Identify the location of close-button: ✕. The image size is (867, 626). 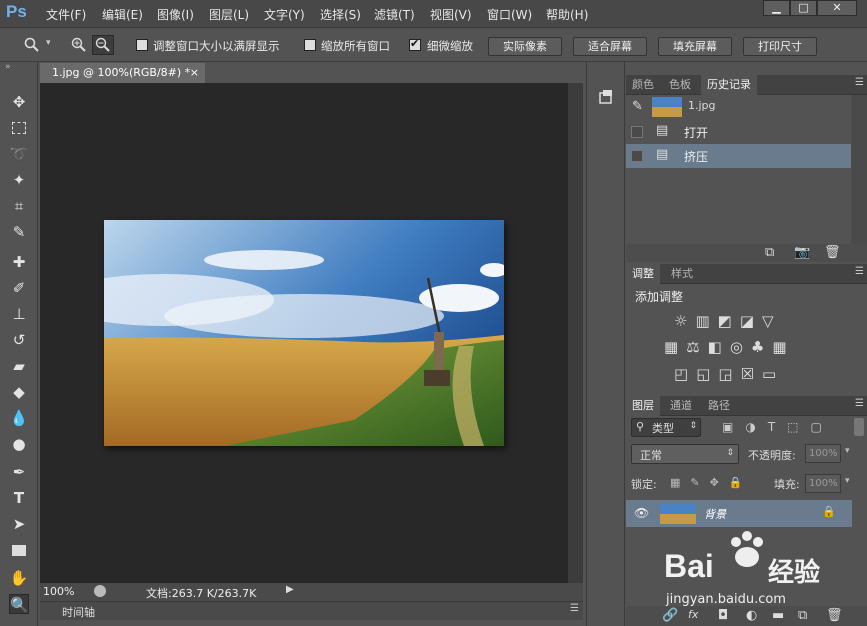
(837, 8).